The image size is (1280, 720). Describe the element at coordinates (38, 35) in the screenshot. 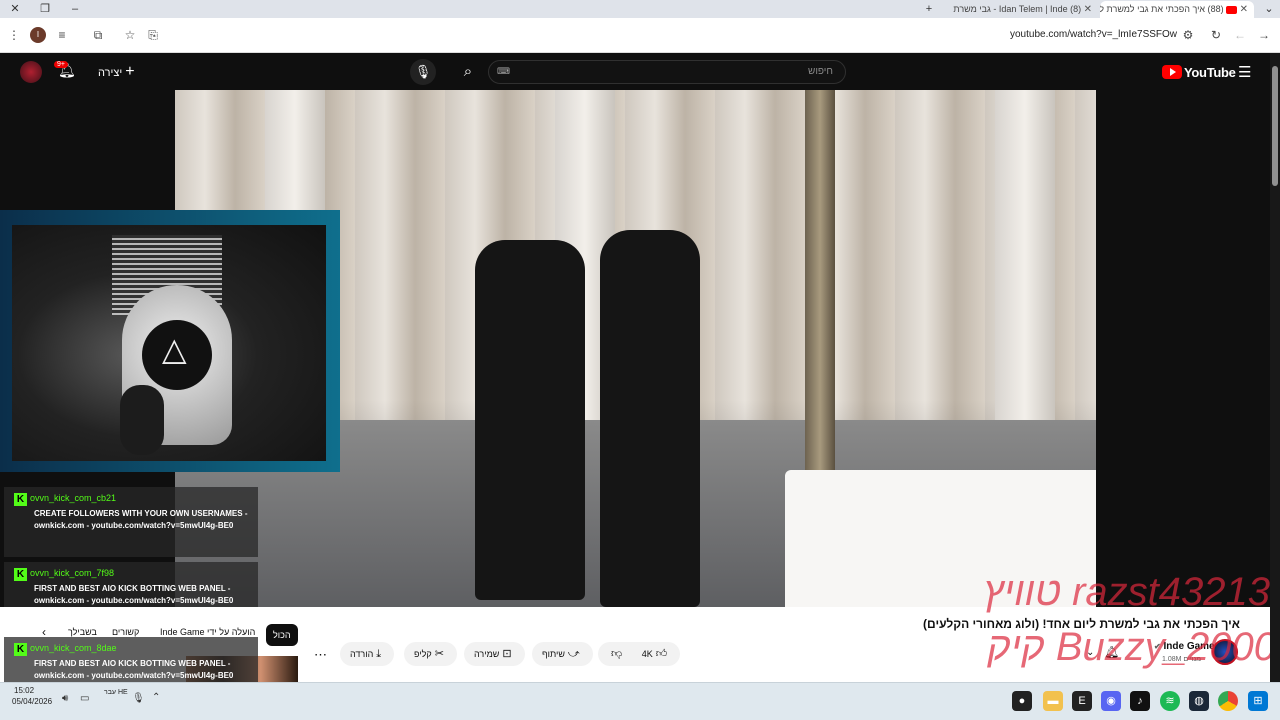

I see `profile-avatar: I` at that location.